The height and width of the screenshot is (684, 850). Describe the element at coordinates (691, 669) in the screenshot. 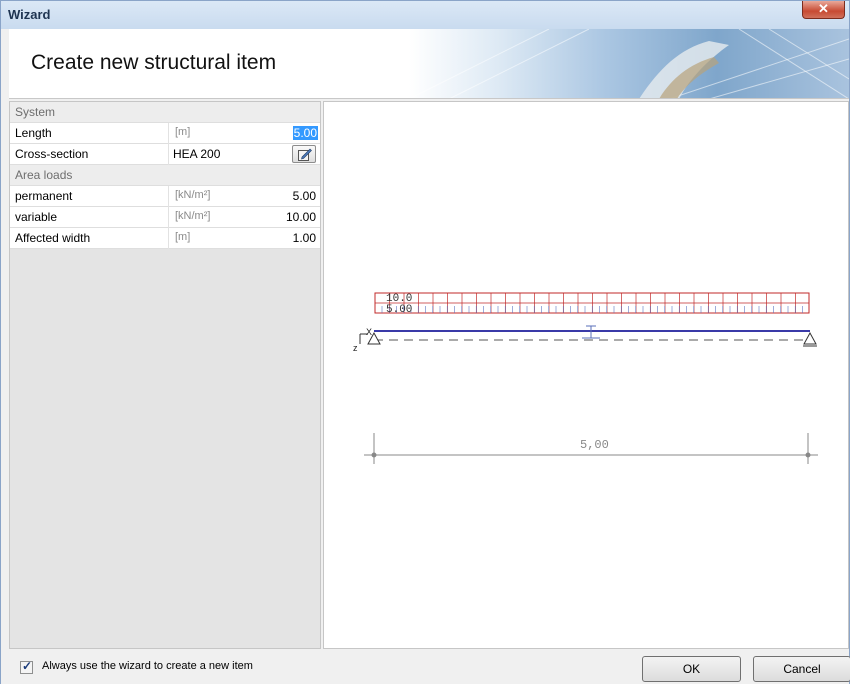

I see `ok-button: OK` at that location.